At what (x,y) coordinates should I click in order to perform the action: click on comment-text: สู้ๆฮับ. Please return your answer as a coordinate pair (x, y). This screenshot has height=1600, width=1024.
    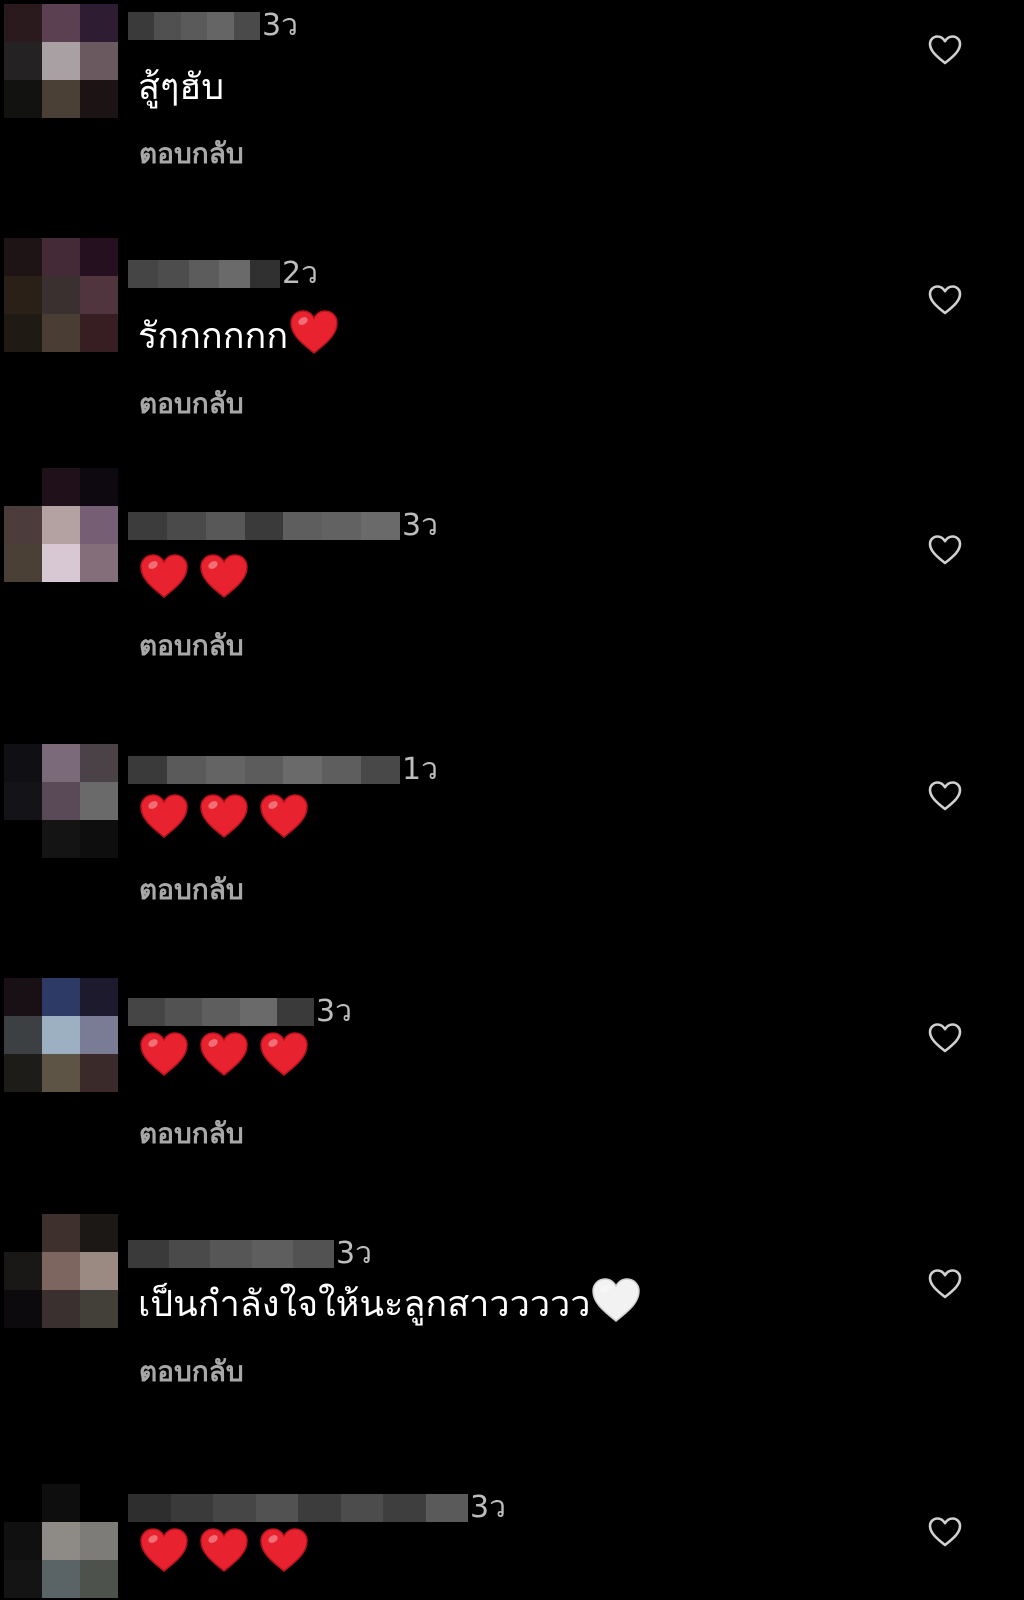
    Looking at the image, I should click on (181, 88).